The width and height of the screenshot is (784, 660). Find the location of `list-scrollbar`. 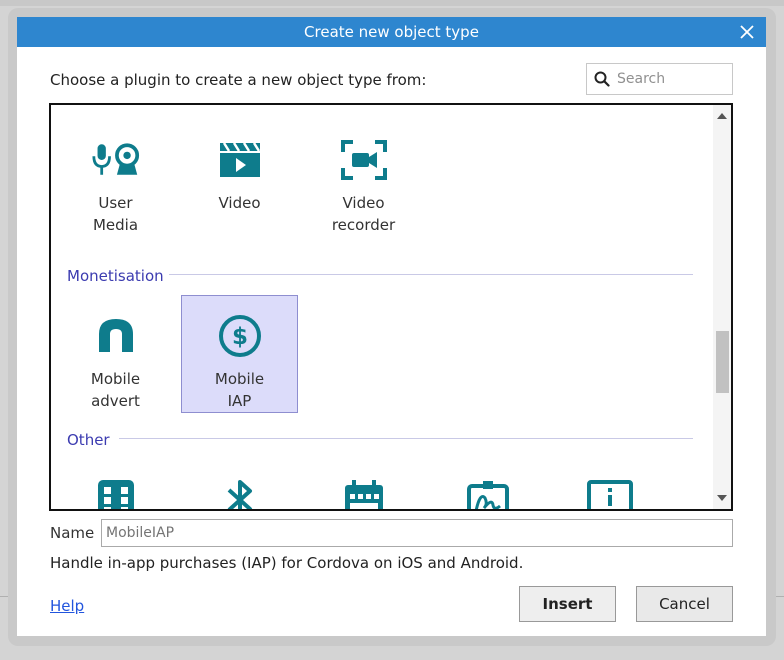

list-scrollbar is located at coordinates (722, 307).